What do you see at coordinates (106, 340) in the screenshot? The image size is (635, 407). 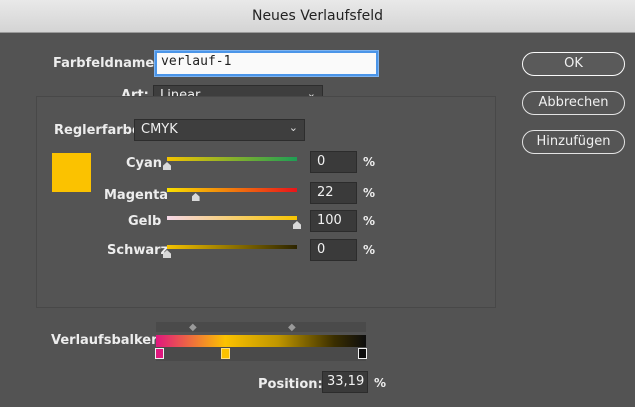 I see `gradient-bar-label: Verlaufsbalken` at bounding box center [106, 340].